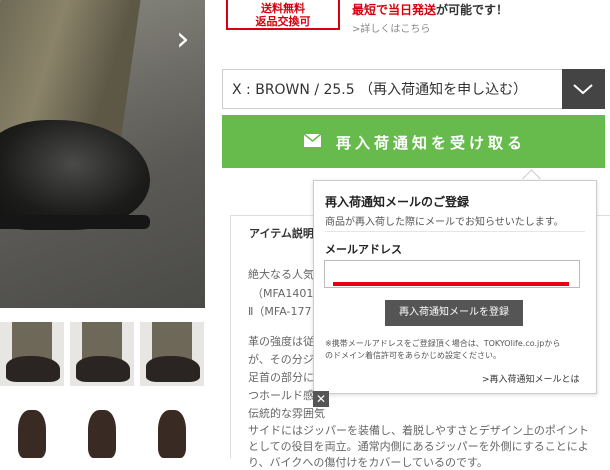 Image resolution: width=610 pixels, height=470 pixels. Describe the element at coordinates (397, 202) in the screenshot. I see `popup-title: 再入荷通知メールのご登録` at that location.